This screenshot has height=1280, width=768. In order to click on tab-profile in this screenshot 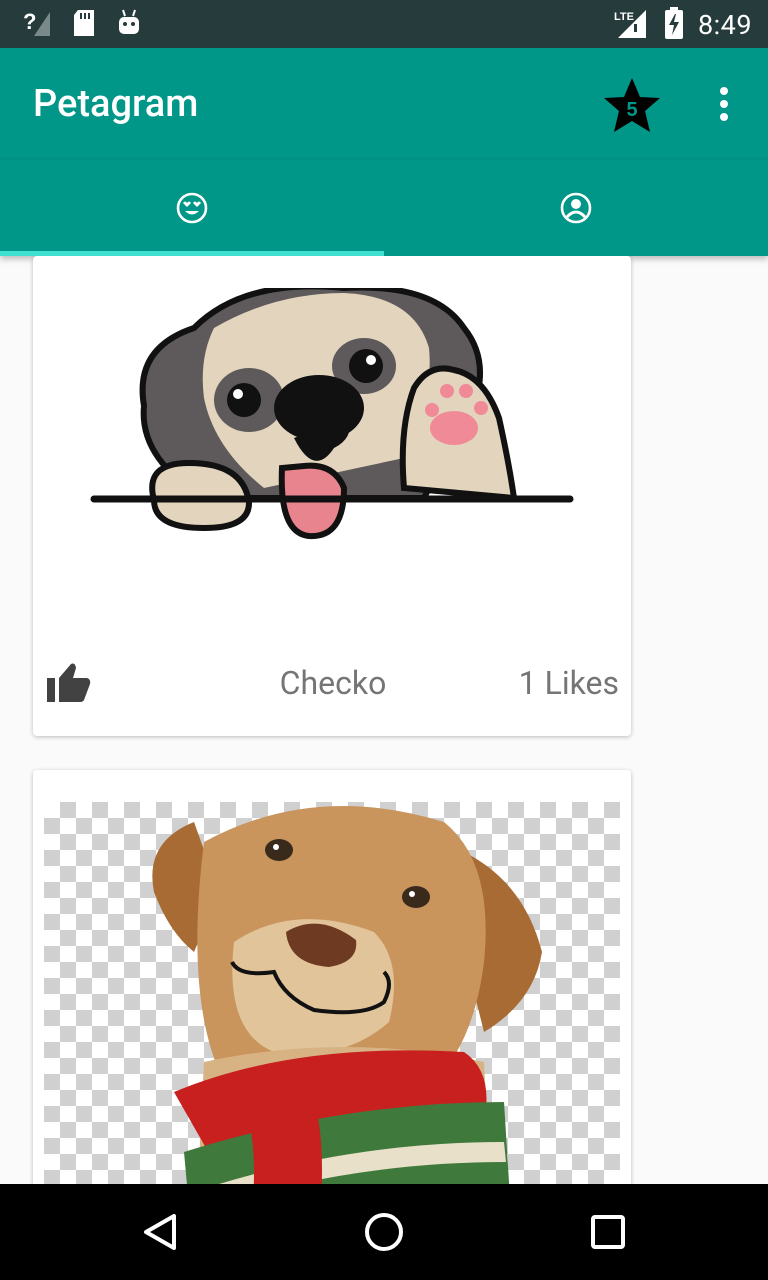, I will do `click(576, 208)`.